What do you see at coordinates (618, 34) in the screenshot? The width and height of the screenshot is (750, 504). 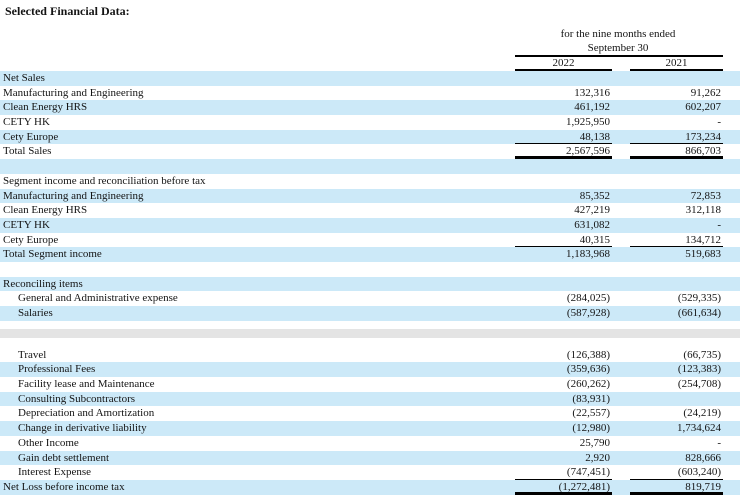 I see `period-header-line1: for the nine months ended` at bounding box center [618, 34].